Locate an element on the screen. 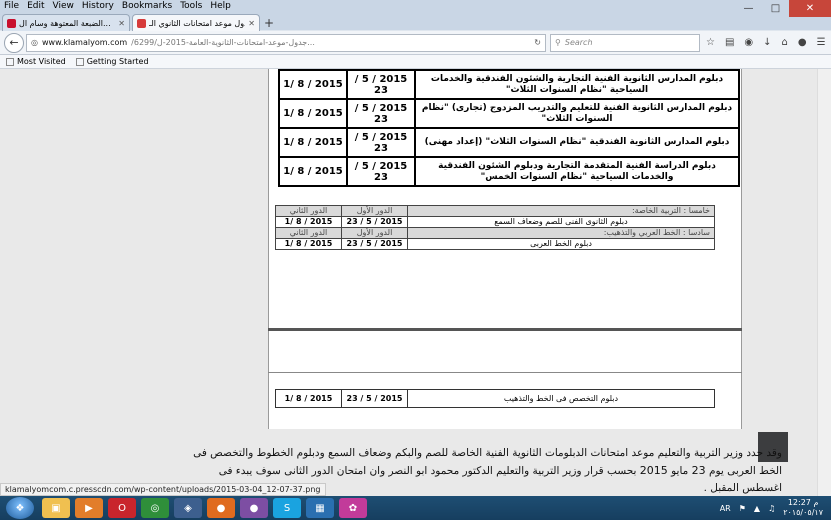 This screenshot has height=520, width=831. download-icon: ↓ is located at coordinates (767, 42).